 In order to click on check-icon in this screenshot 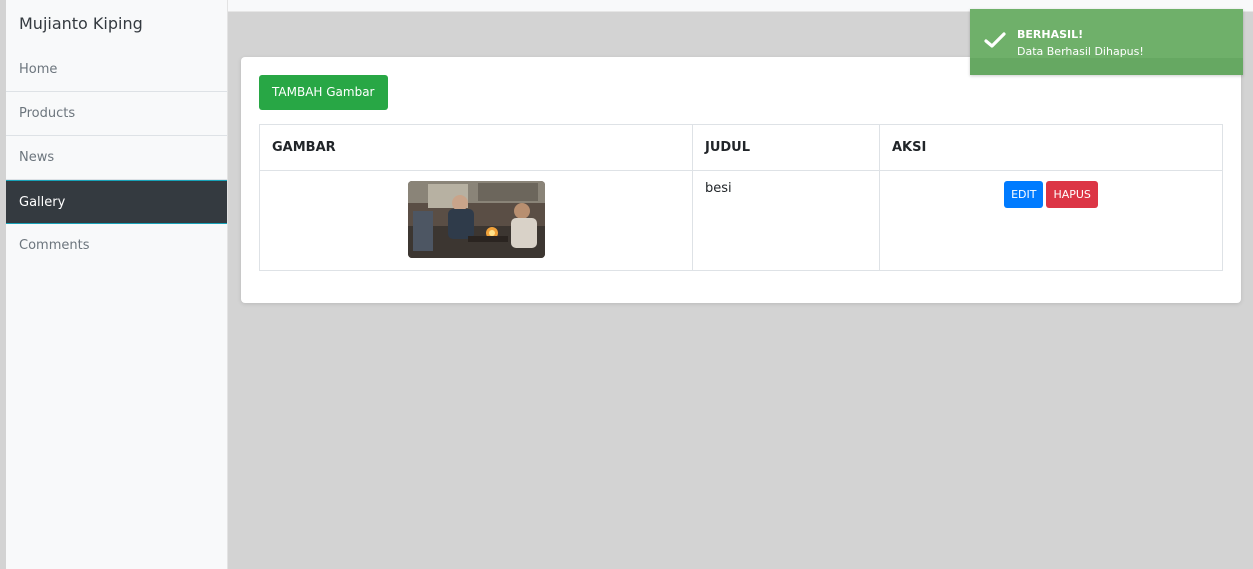, I will do `click(995, 42)`.